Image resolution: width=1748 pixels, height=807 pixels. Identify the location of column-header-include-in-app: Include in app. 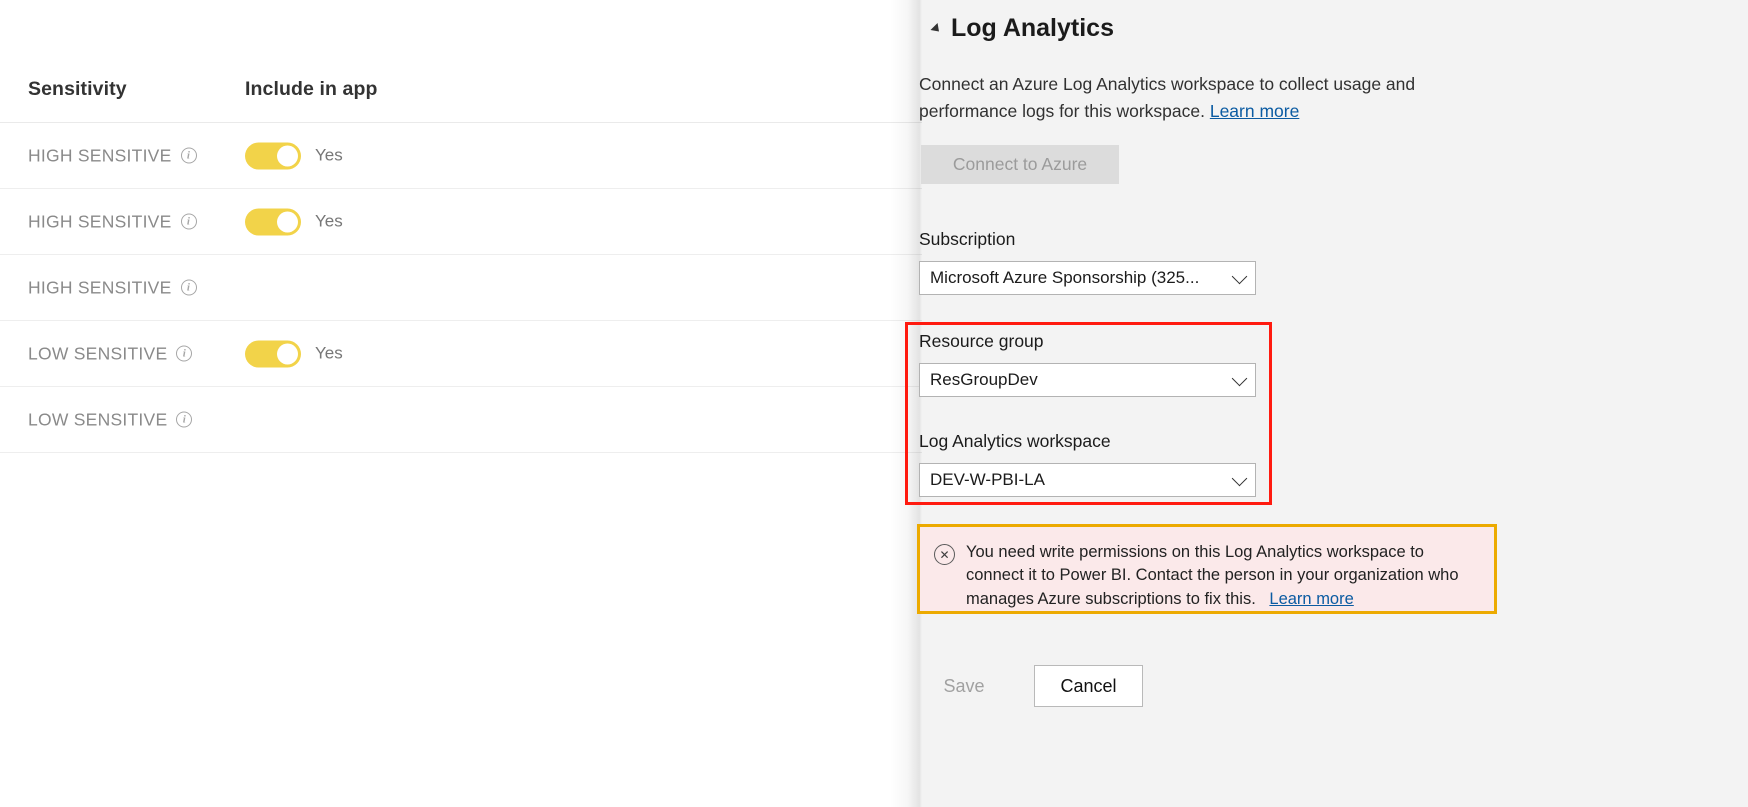
(311, 89).